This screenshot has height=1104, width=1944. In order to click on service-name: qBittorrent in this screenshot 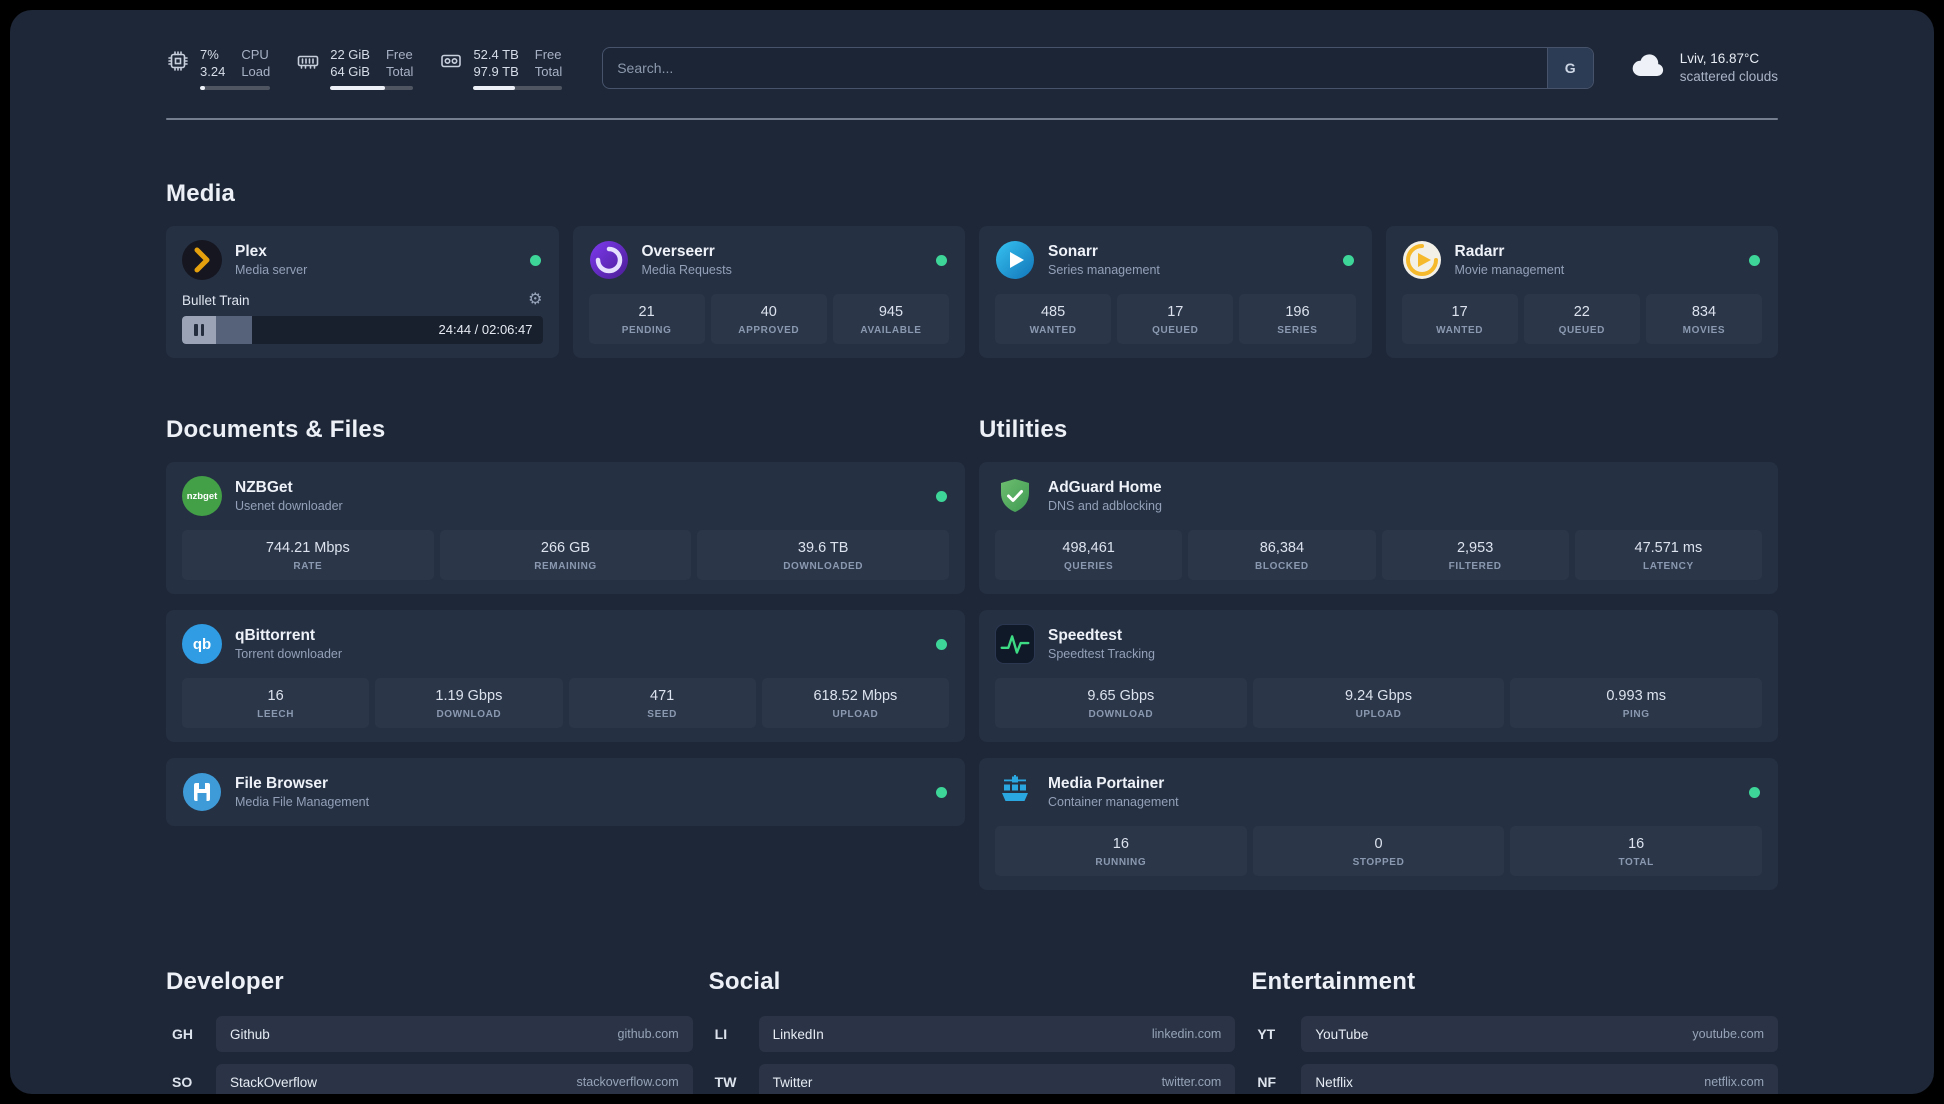, I will do `click(275, 635)`.